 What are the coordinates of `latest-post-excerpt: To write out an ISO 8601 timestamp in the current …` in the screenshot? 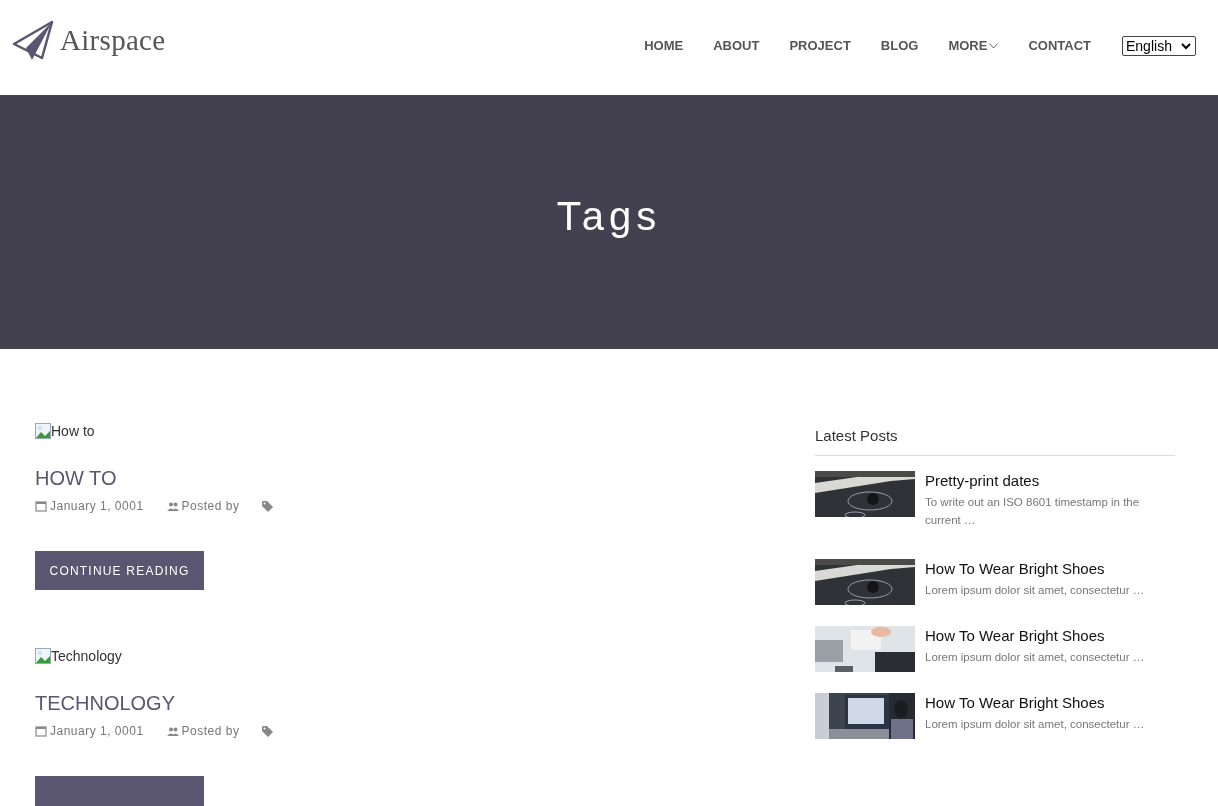 It's located at (1033, 511).